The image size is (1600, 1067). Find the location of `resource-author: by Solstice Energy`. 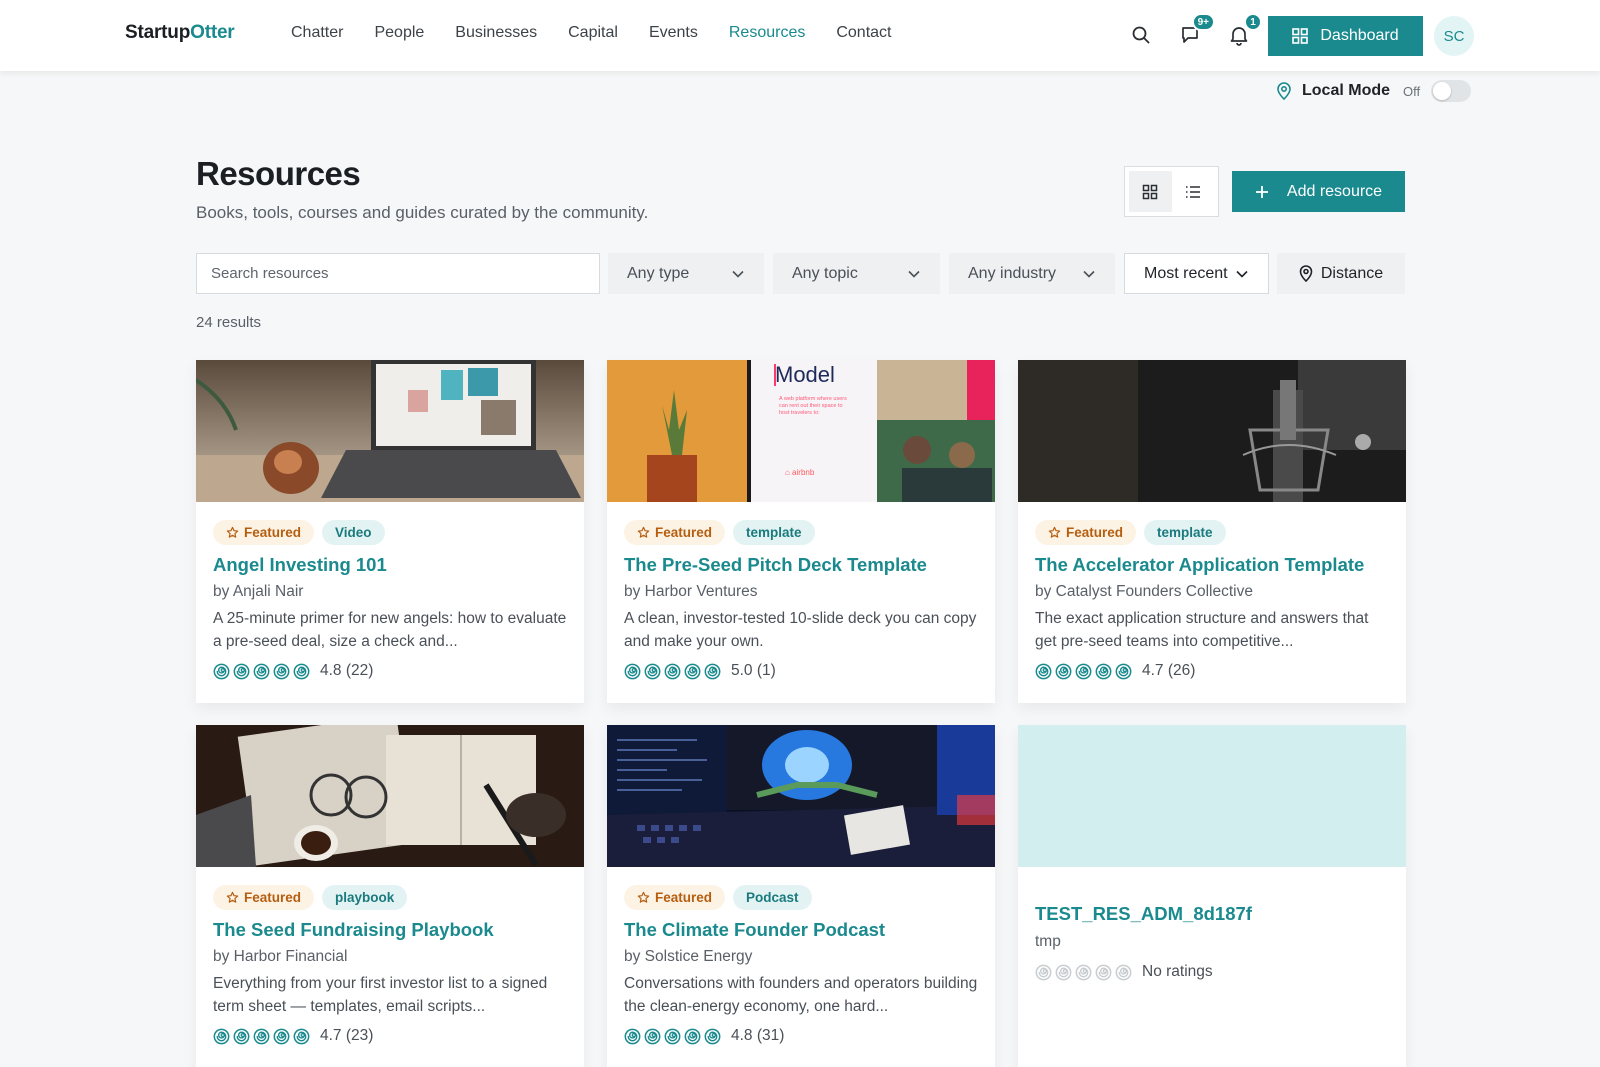

resource-author: by Solstice Energy is located at coordinates (688, 956).